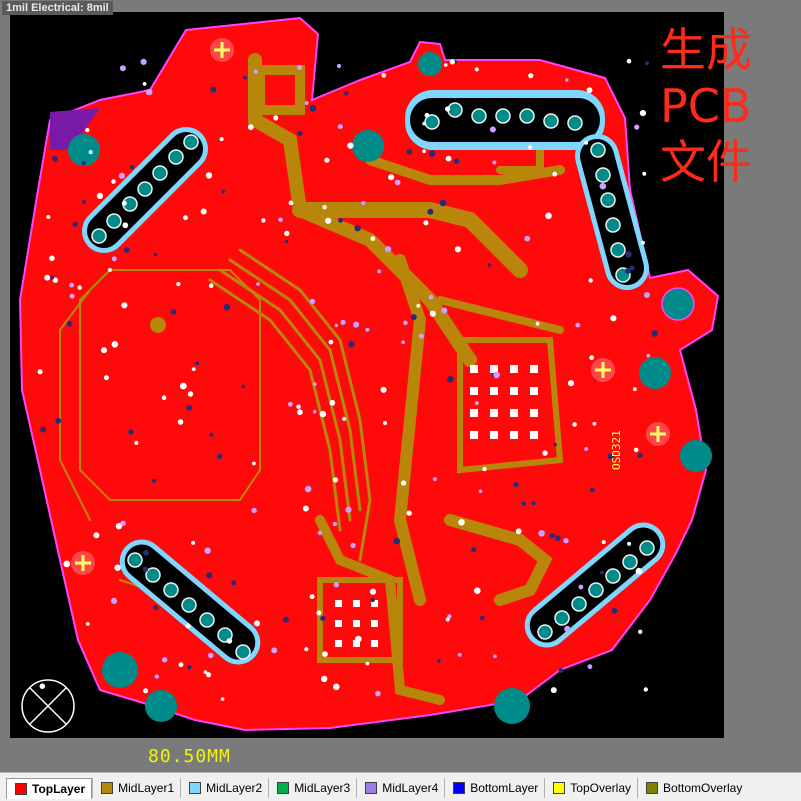  What do you see at coordinates (590, 788) in the screenshot?
I see `layer-tab-topoverlay: TopOverlay` at bounding box center [590, 788].